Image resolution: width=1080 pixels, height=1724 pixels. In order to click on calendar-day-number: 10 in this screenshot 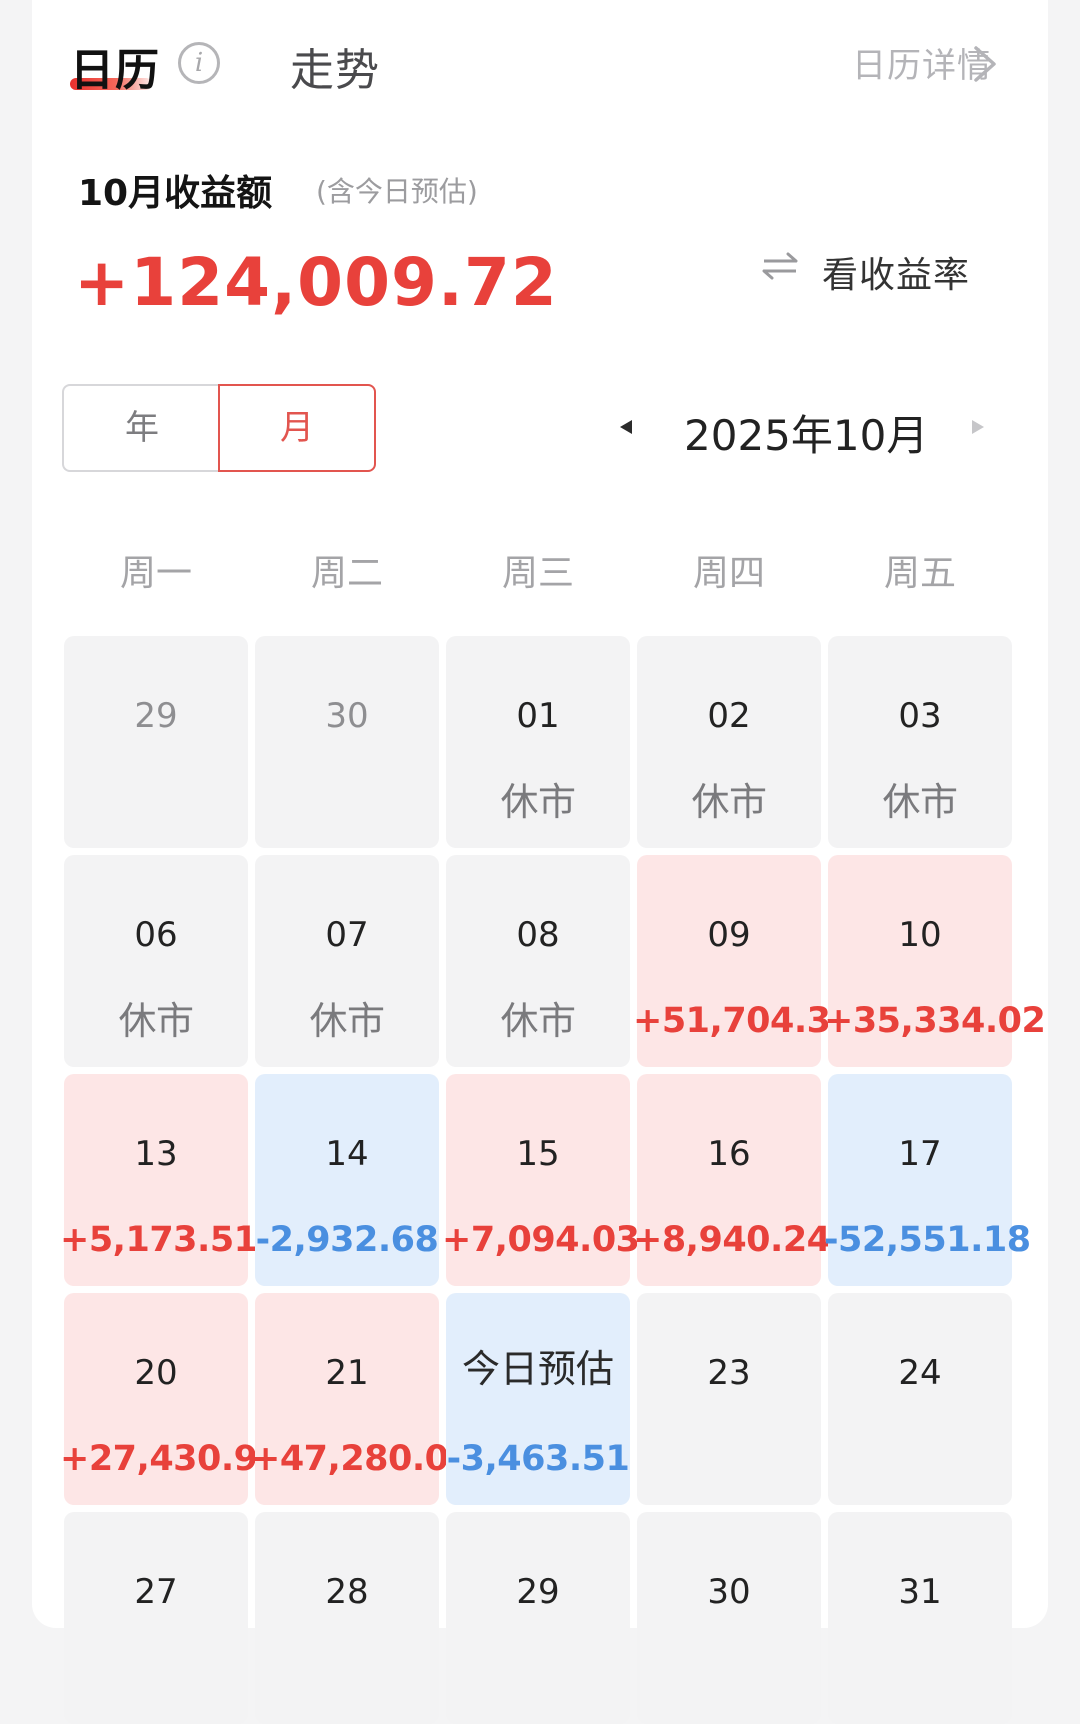, I will do `click(920, 935)`.